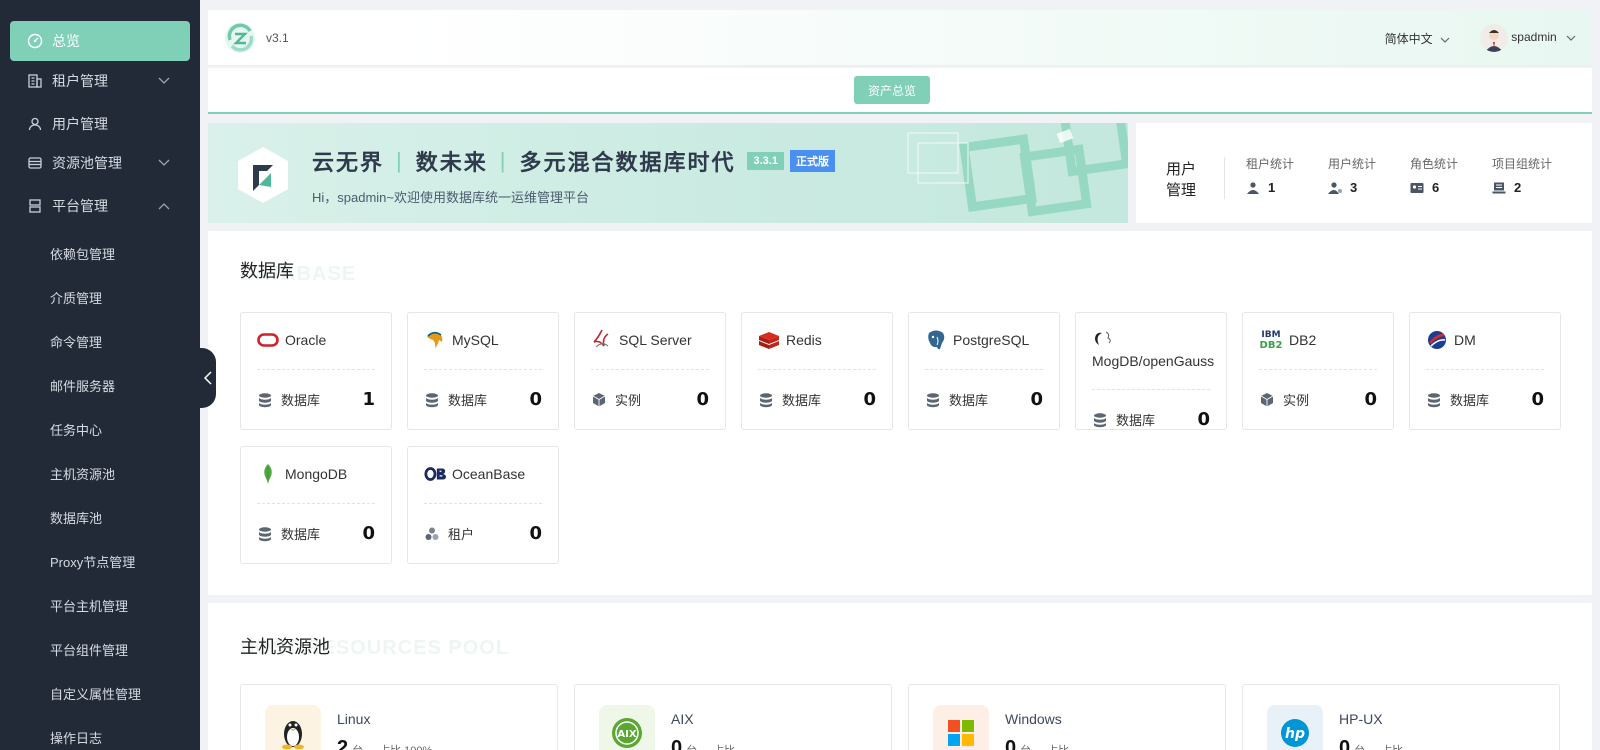  I want to click on hp-logo-icon: hp, so click(1295, 727).